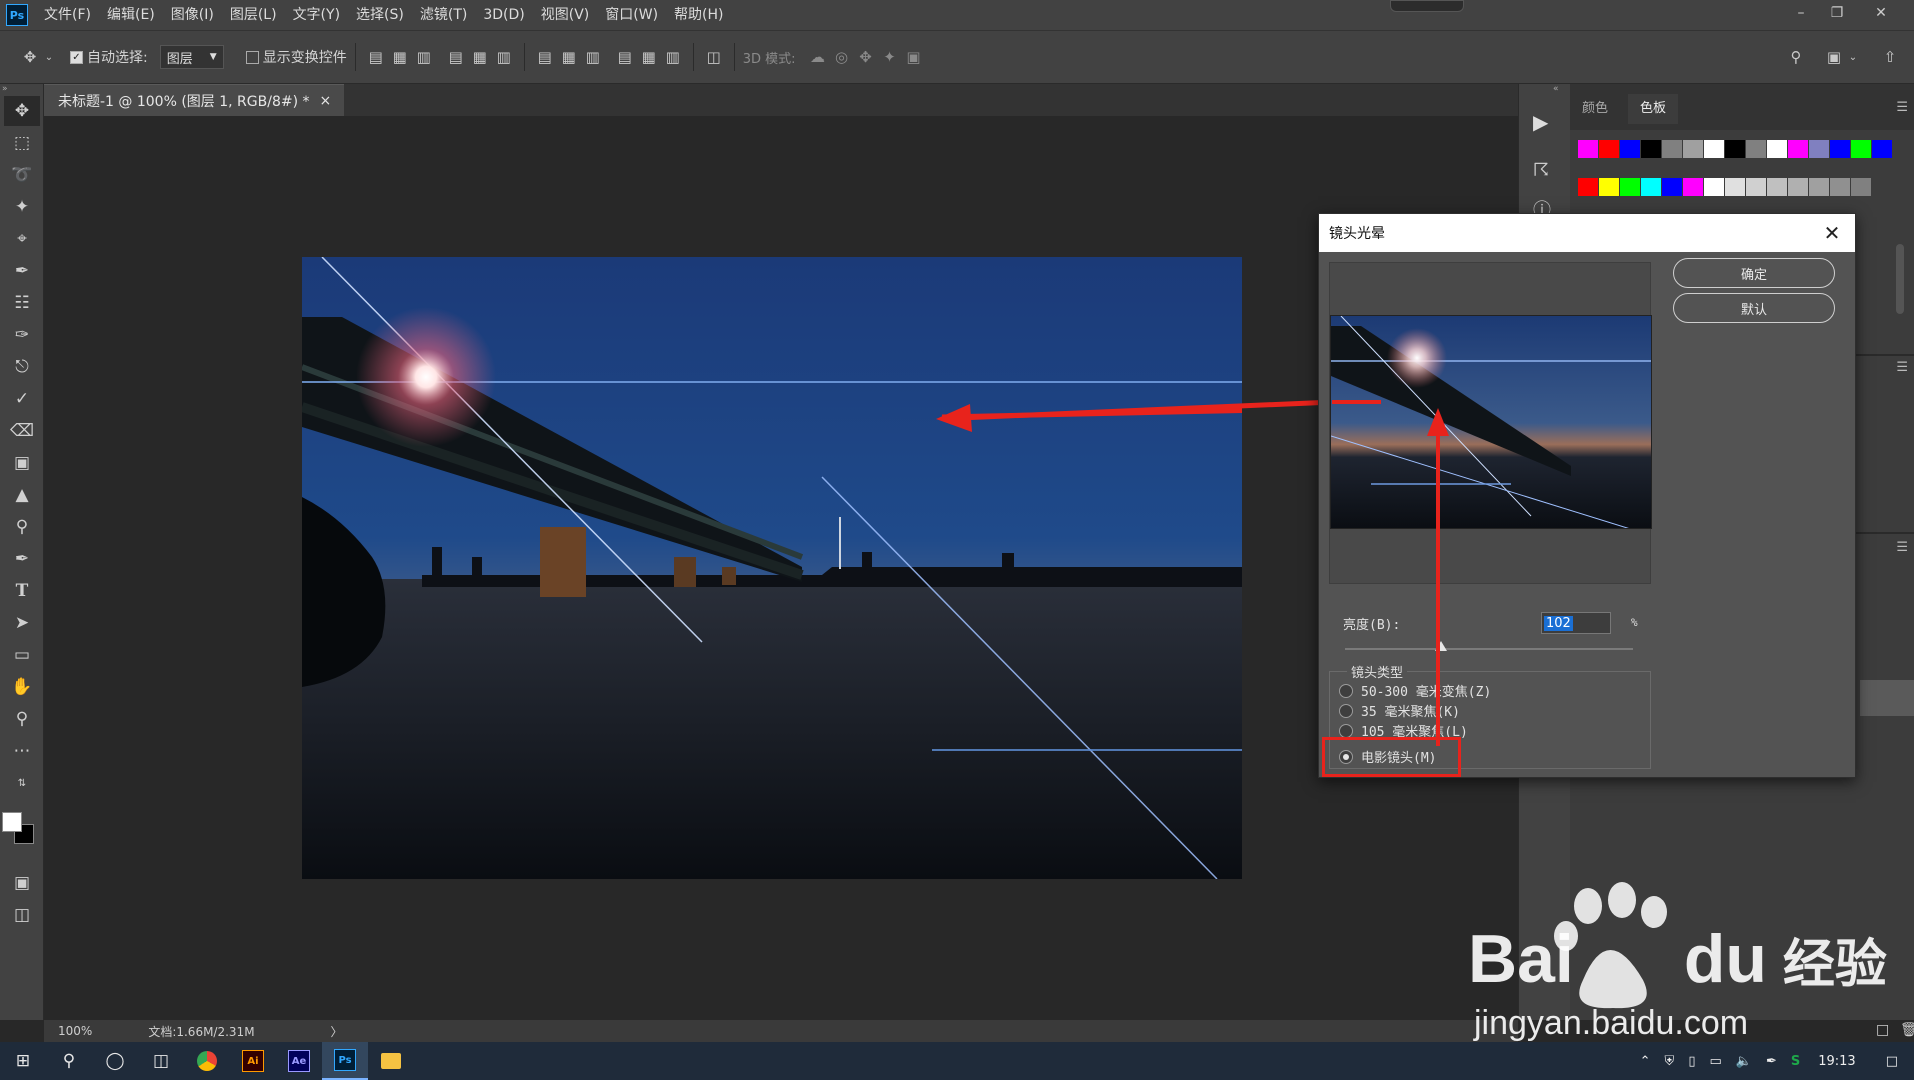 This screenshot has width=1914, height=1080. I want to click on more-tools-icon: ⋯, so click(22, 751).